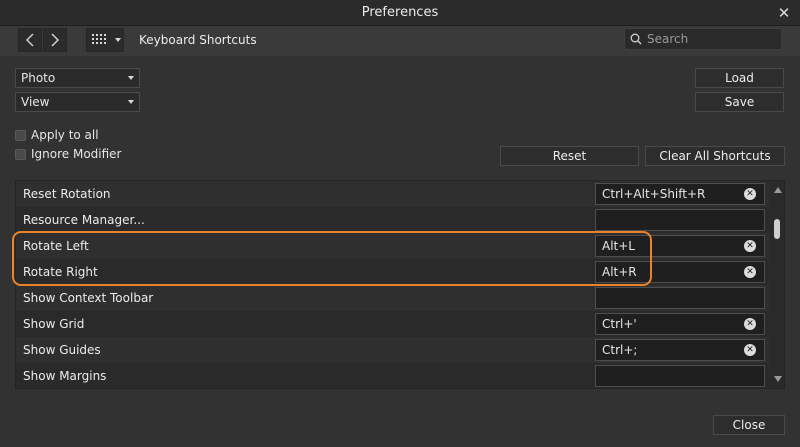  What do you see at coordinates (118, 40) in the screenshot?
I see `chevron-down-icon` at bounding box center [118, 40].